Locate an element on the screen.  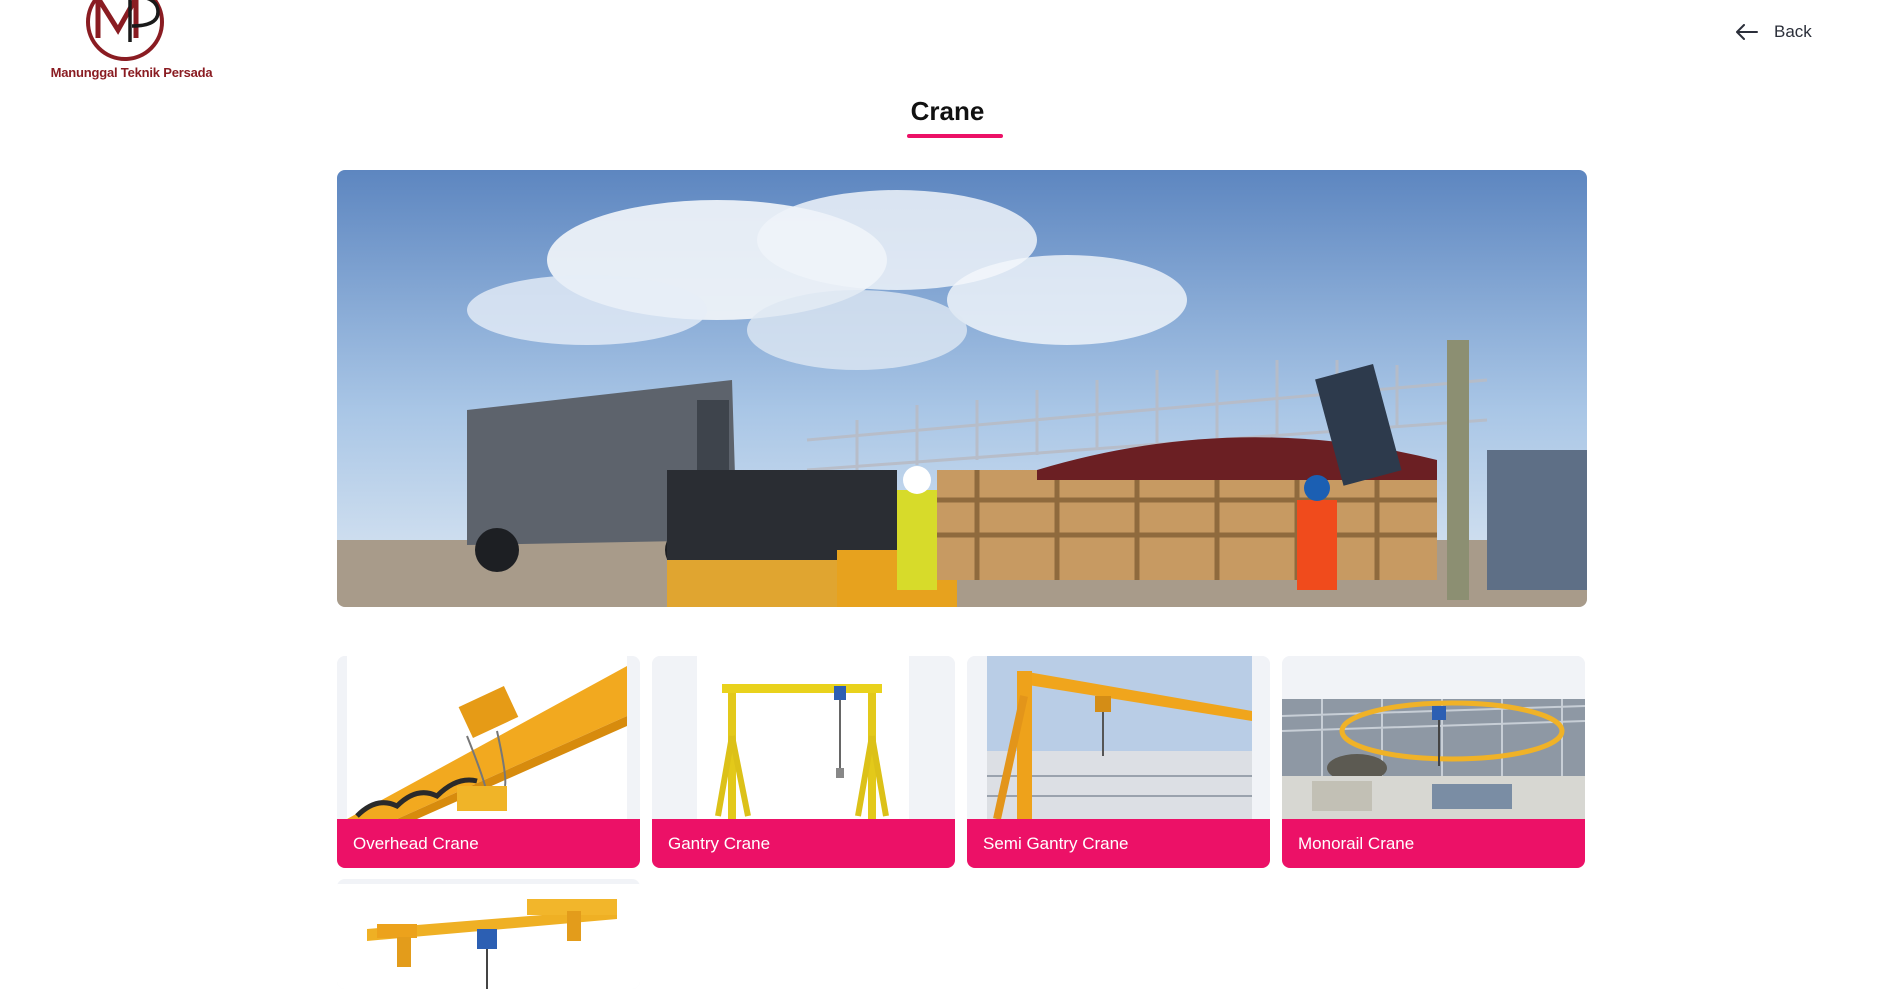
logo-emblem-icon is located at coordinates (125, 30).